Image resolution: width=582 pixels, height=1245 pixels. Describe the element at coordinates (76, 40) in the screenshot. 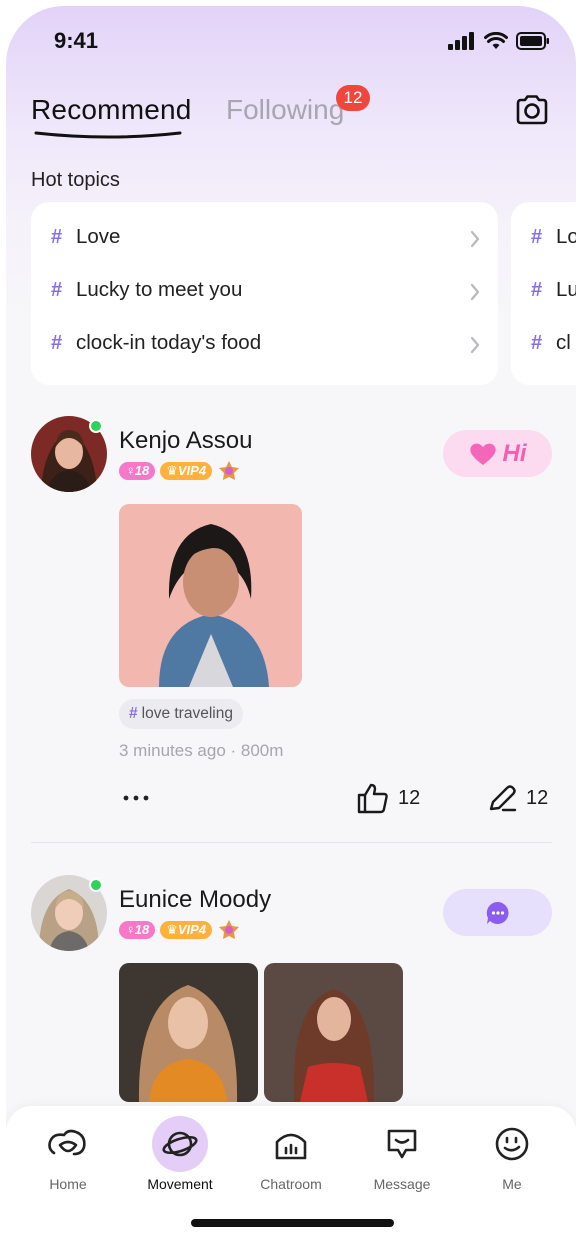

I see `status-time: 9:41` at that location.